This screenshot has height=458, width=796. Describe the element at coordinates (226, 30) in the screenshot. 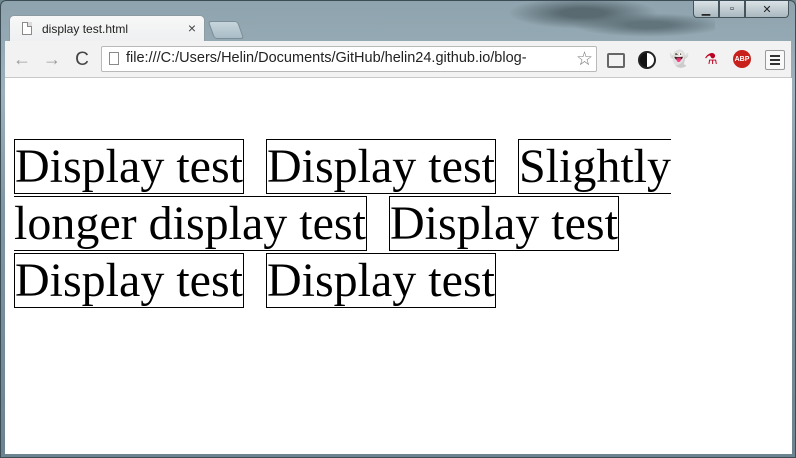

I see `new-tab-button` at that location.